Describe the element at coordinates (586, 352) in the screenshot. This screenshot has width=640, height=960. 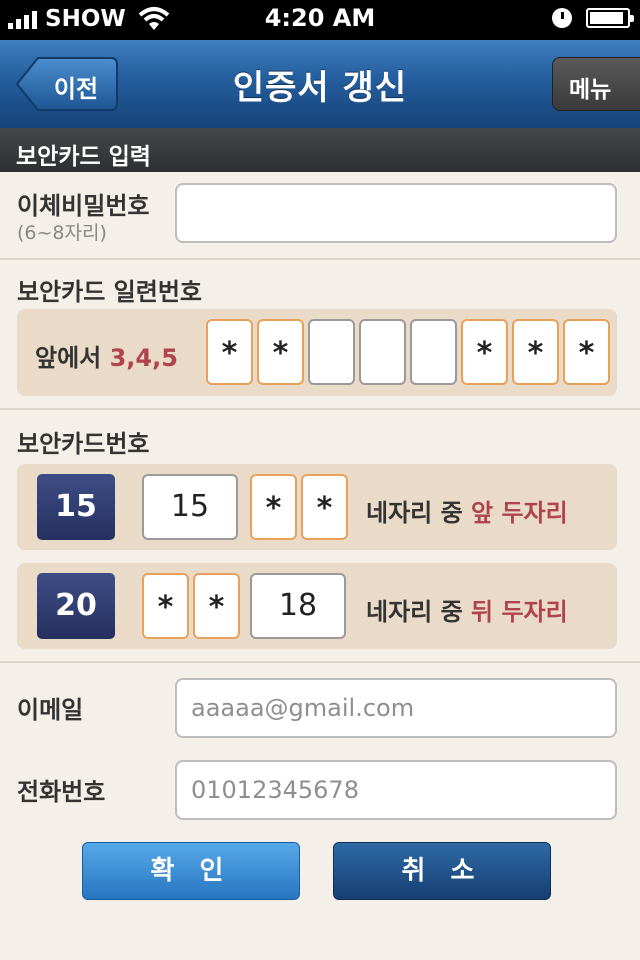
I see `serial-cell-8: *` at that location.